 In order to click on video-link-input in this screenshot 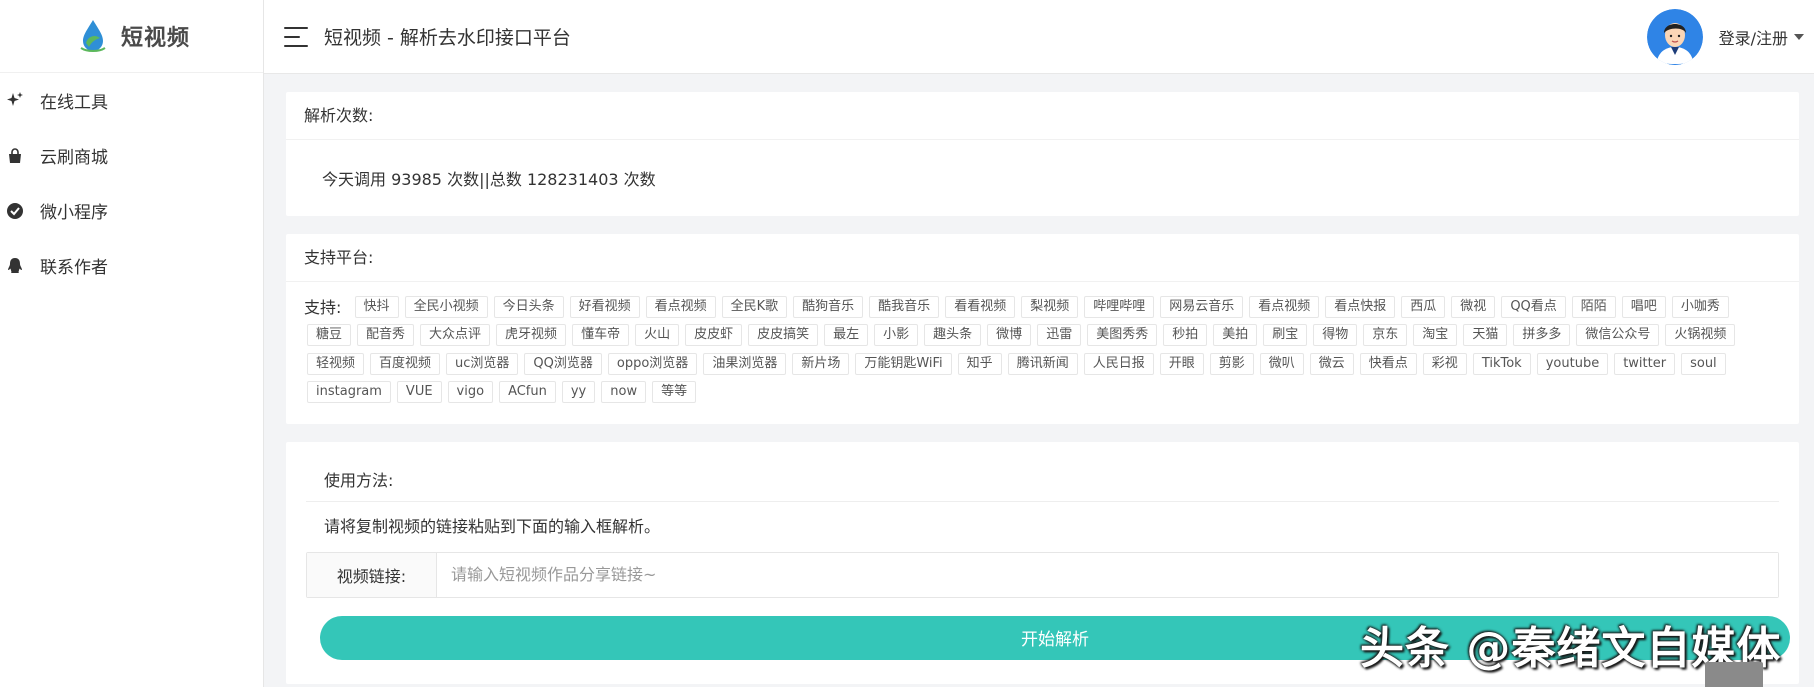, I will do `click(1107, 574)`.